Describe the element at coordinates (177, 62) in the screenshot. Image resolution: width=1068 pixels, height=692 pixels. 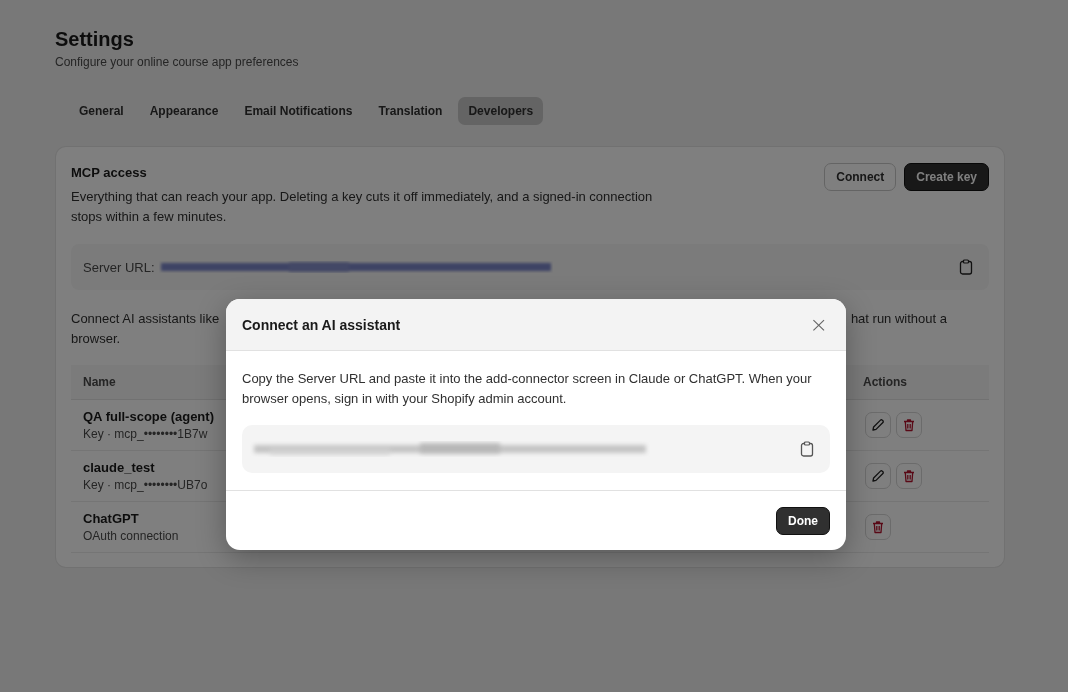
I see `page-subtitle: Configure your online course app preferences` at that location.